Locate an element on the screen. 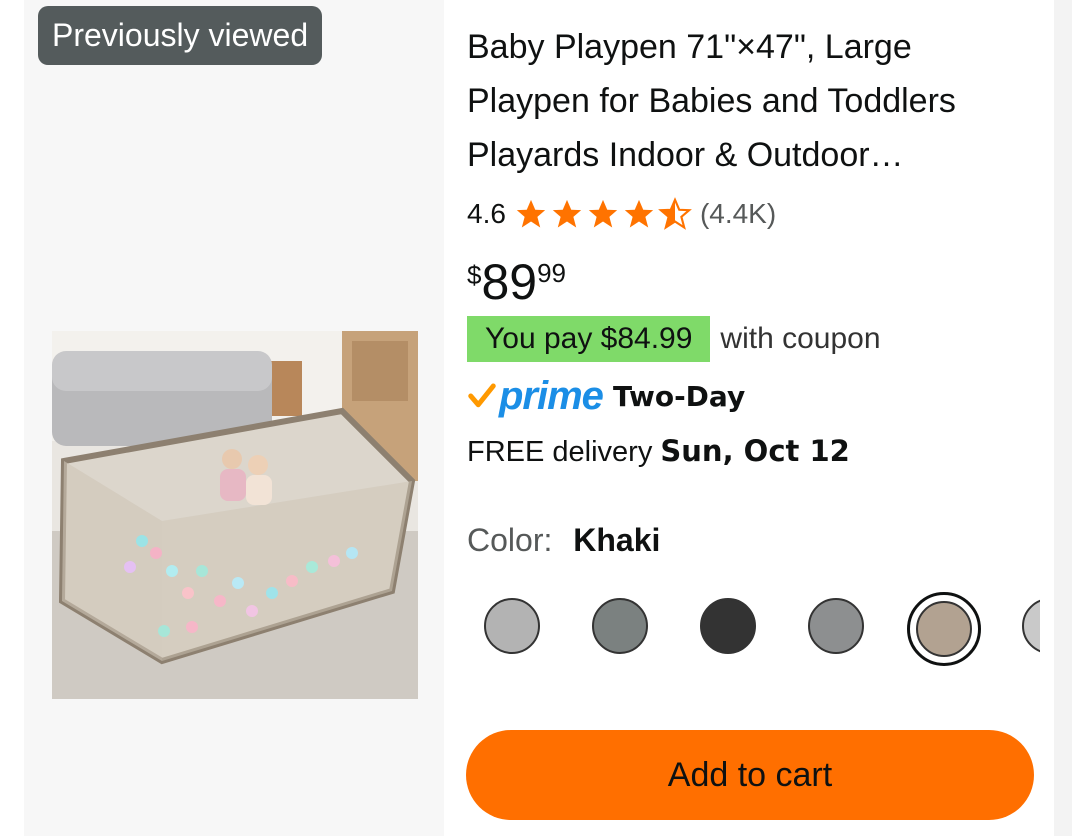 This screenshot has width=1072, height=836. rating-stars is located at coordinates (604, 214).